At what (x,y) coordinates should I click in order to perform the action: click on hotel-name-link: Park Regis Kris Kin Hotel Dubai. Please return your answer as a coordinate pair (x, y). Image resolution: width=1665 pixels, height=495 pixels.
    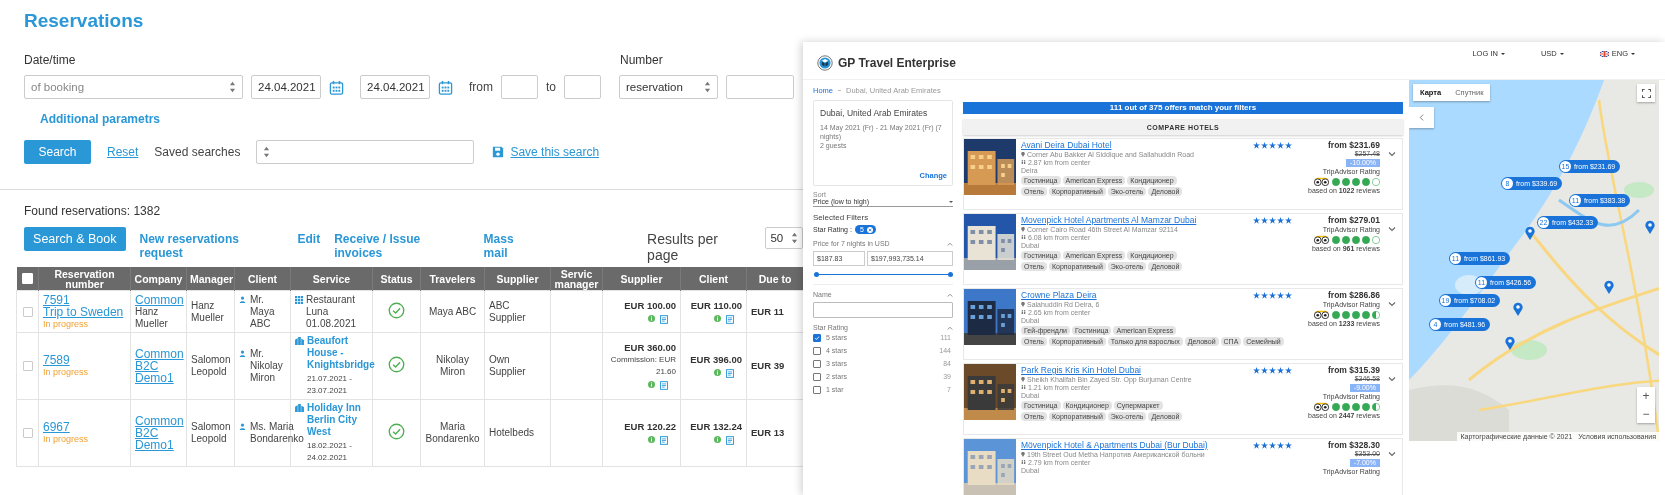
    Looking at the image, I should click on (1081, 370).